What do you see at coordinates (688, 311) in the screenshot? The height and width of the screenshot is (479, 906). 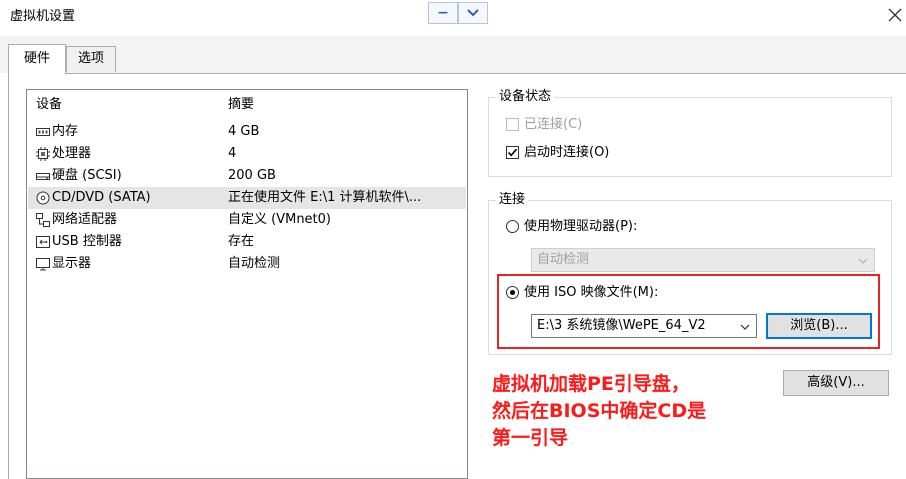 I see `highlight-box` at bounding box center [688, 311].